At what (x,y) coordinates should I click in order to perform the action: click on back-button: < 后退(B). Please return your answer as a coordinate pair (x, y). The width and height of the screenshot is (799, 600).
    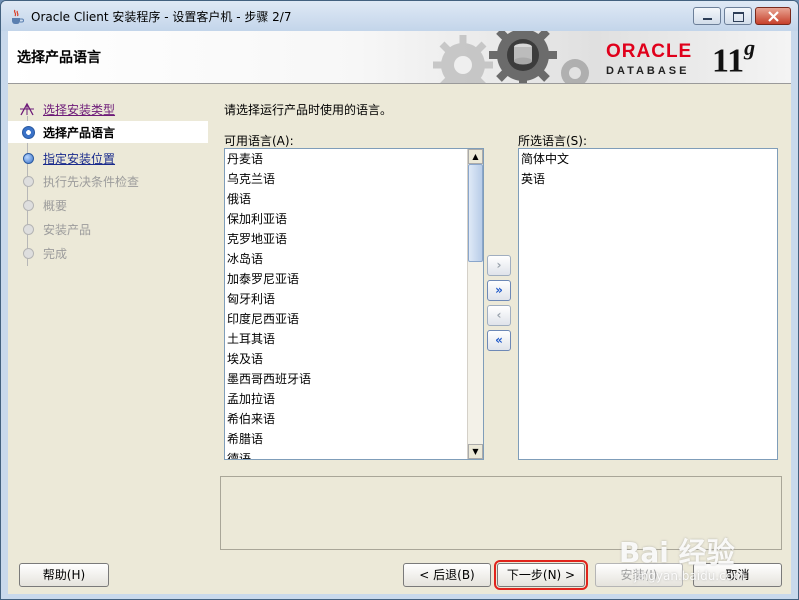
    Looking at the image, I should click on (447, 575).